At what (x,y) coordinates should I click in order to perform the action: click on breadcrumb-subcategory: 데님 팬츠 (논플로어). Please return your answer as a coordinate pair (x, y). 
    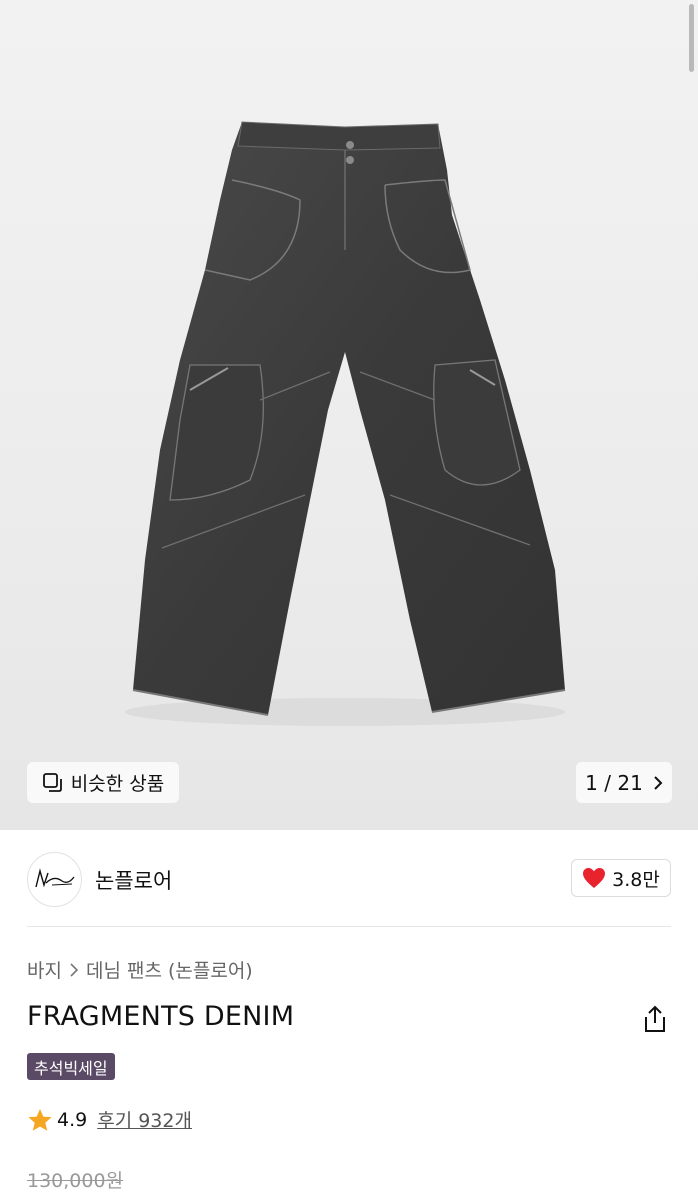
    Looking at the image, I should click on (169, 969).